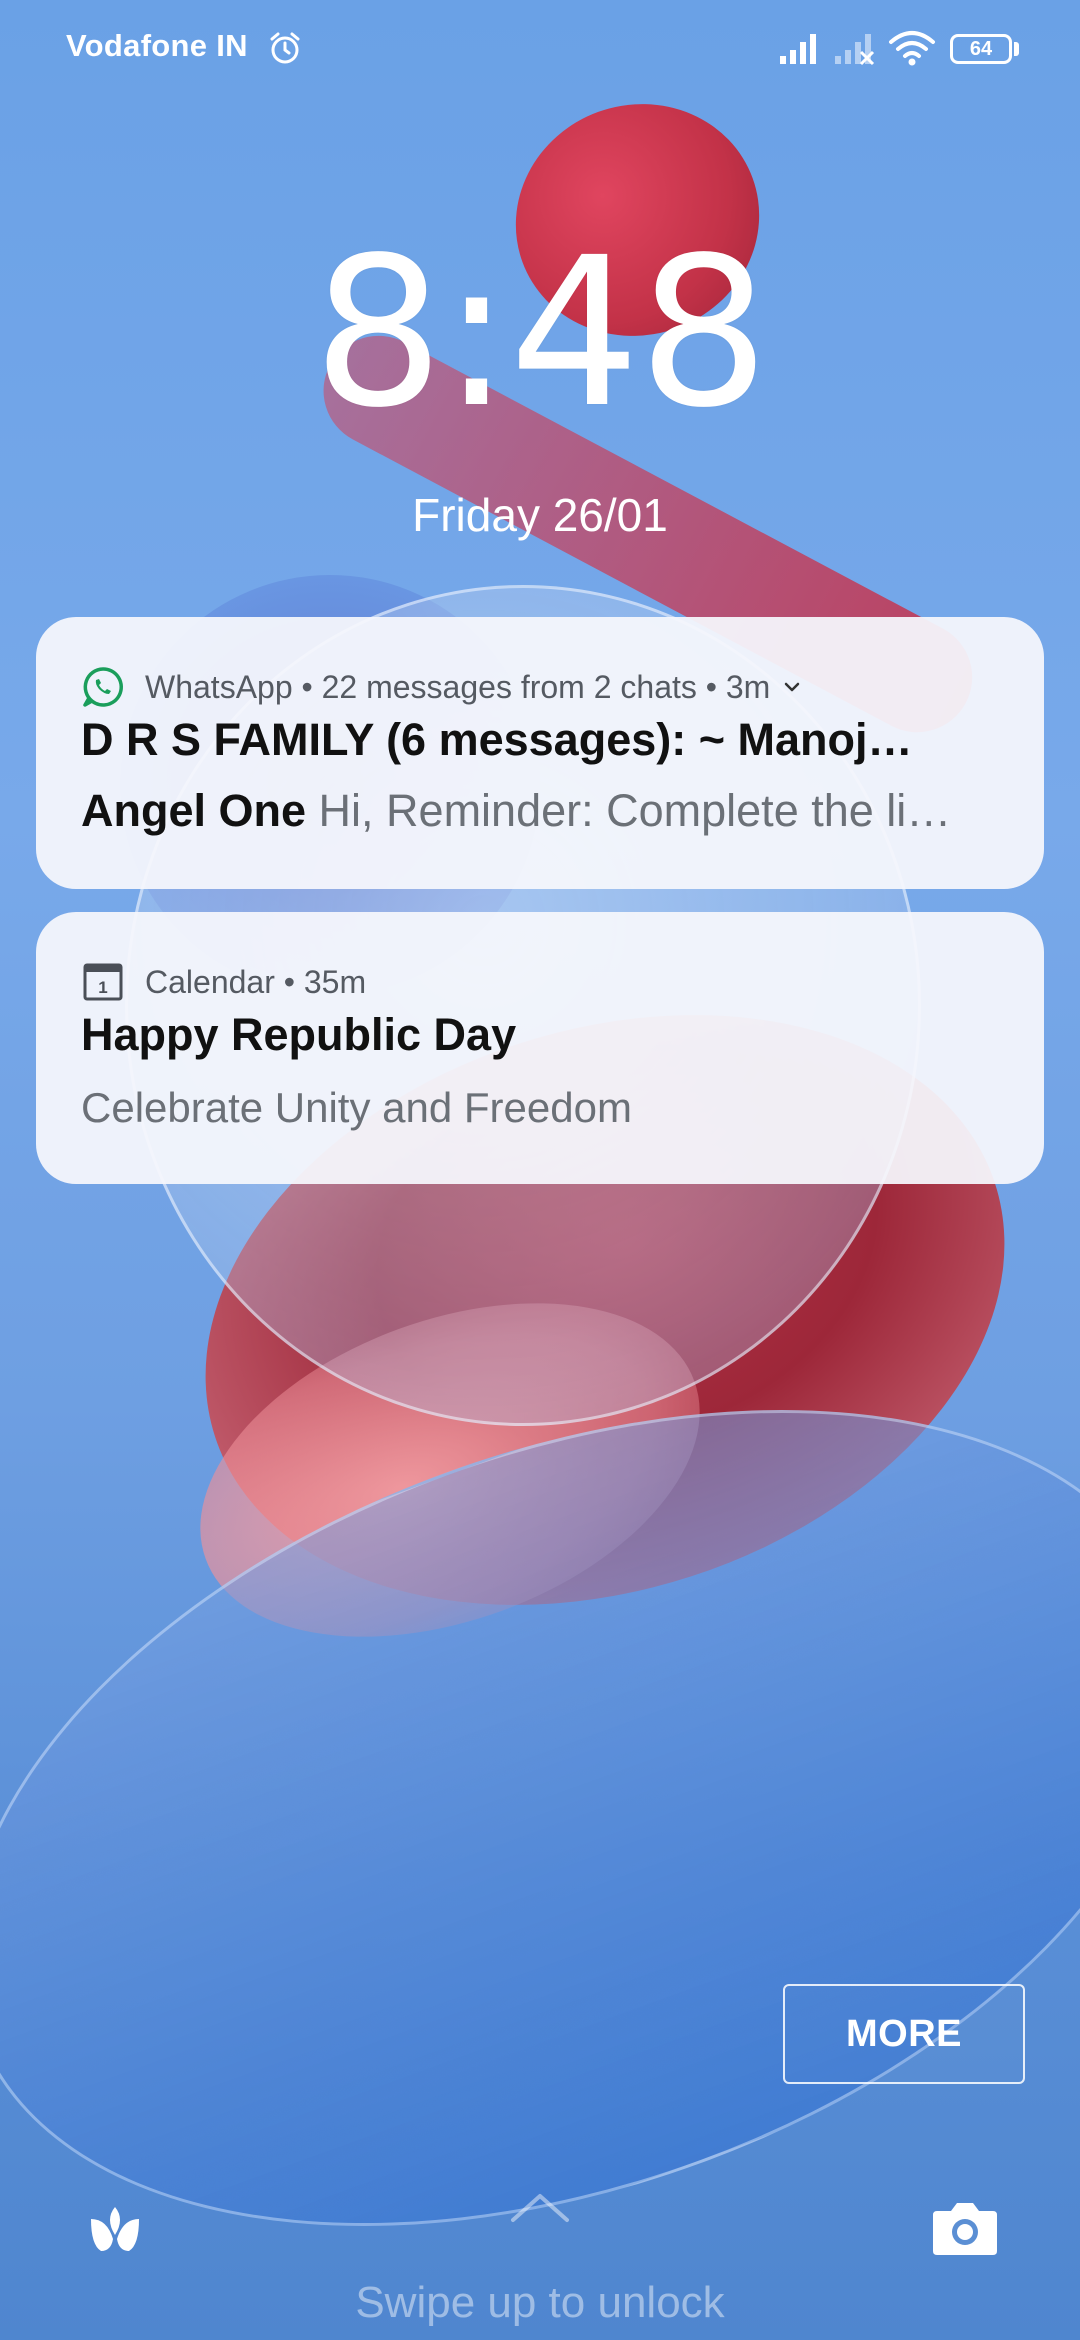 This screenshot has height=2340, width=1080. Describe the element at coordinates (541, 333) in the screenshot. I see `lock-clock: 8:48` at that location.